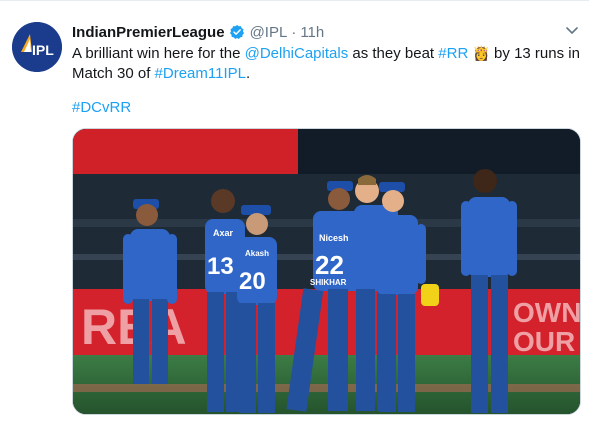 The width and height of the screenshot is (589, 422). I want to click on text-part: A brilliant win here for the, so click(158, 53).